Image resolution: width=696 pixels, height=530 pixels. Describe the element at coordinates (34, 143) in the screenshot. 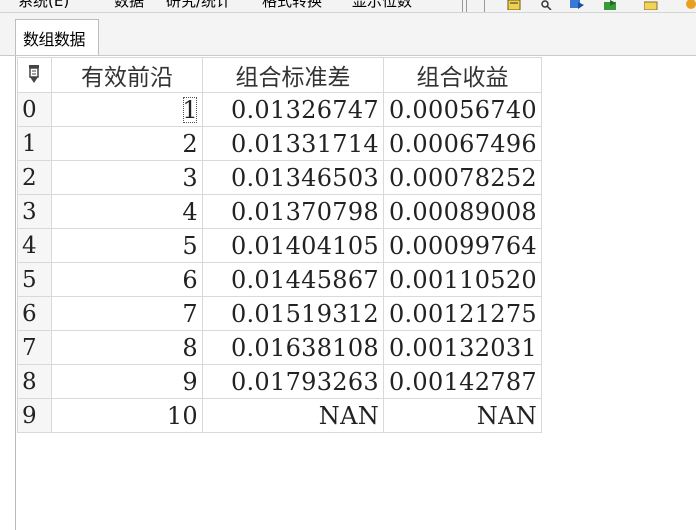

I see `row-index: 1` at that location.